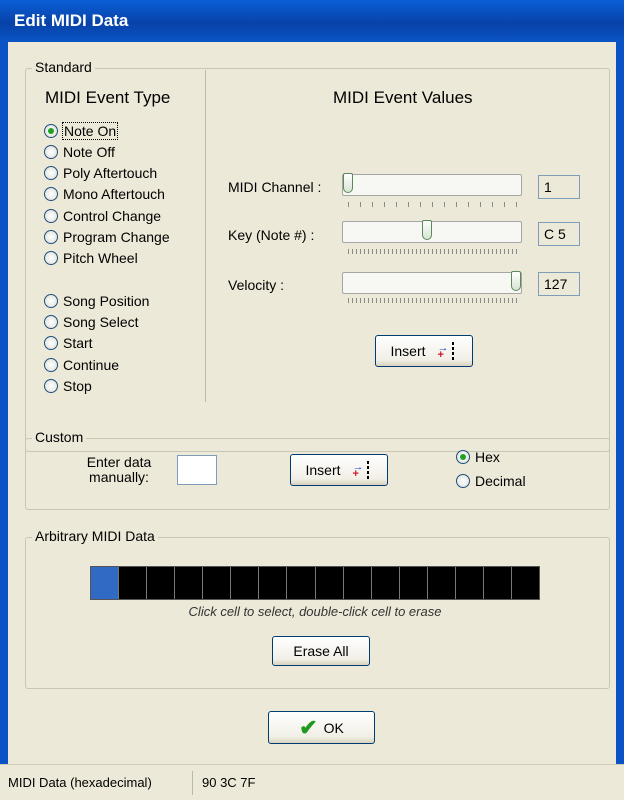 Image resolution: width=624 pixels, height=800 pixels. What do you see at coordinates (500, 481) in the screenshot?
I see `decimal-radio-label: Decimal` at bounding box center [500, 481].